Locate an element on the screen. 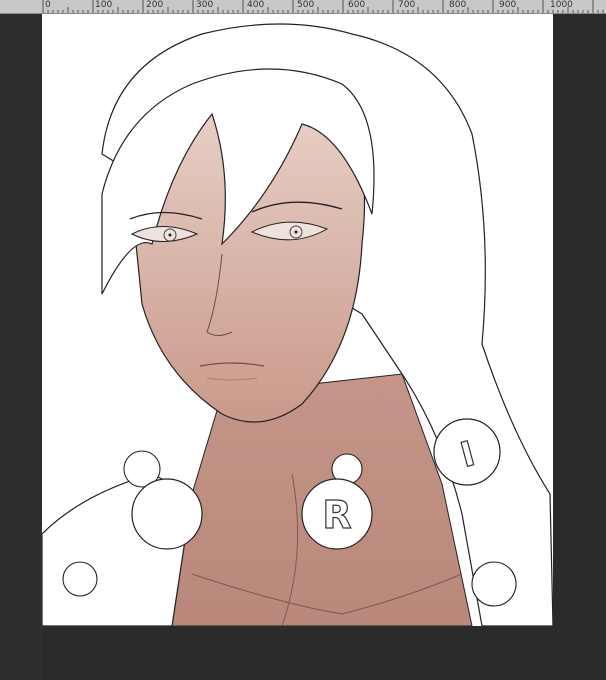 The image size is (606, 680). workspace-margin is located at coordinates (21, 347).